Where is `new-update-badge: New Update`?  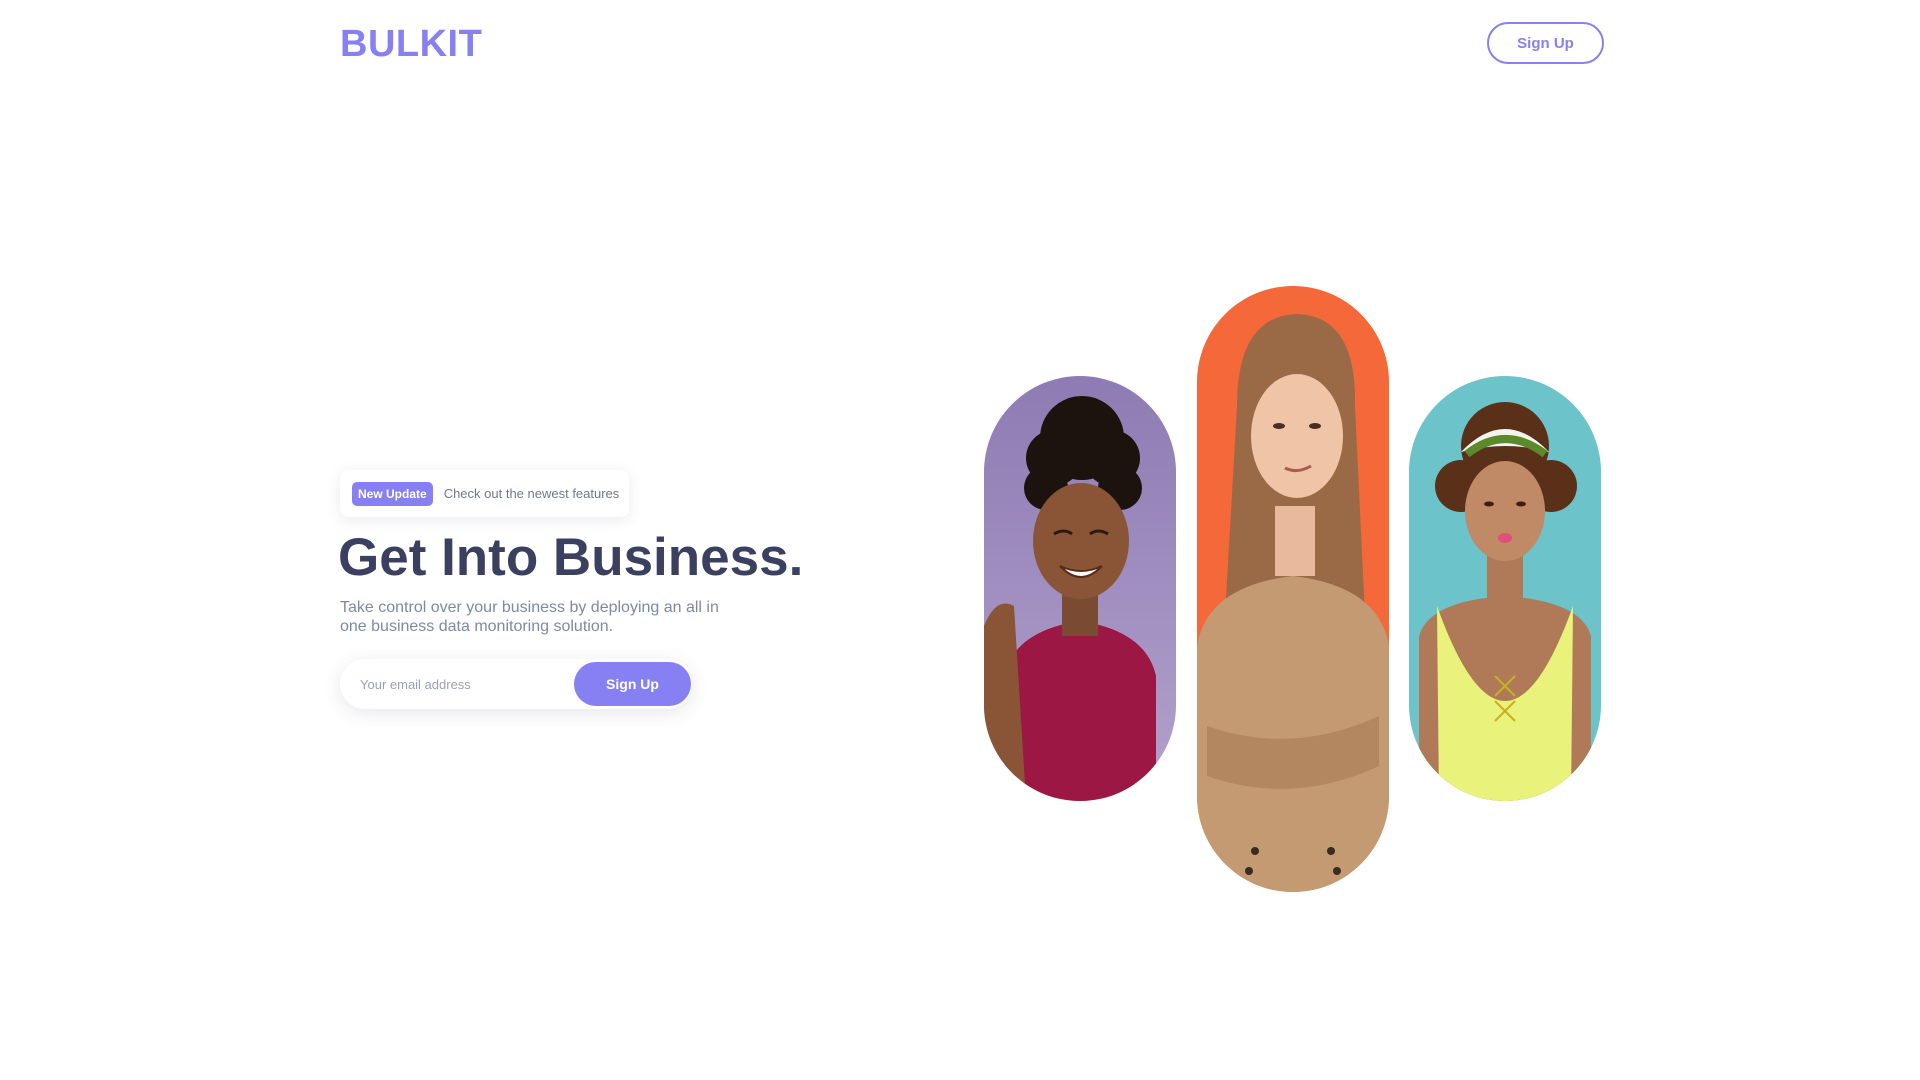 new-update-badge: New Update is located at coordinates (392, 493).